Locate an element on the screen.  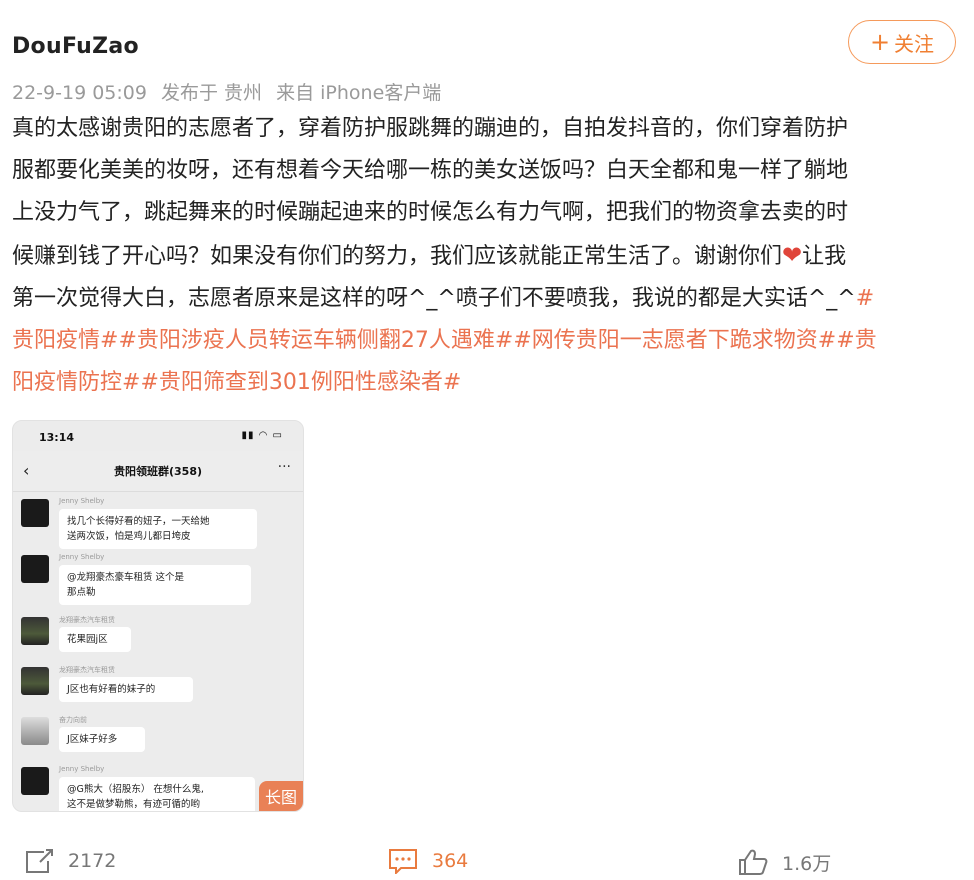
heart-icon: ❤ is located at coordinates (792, 255).